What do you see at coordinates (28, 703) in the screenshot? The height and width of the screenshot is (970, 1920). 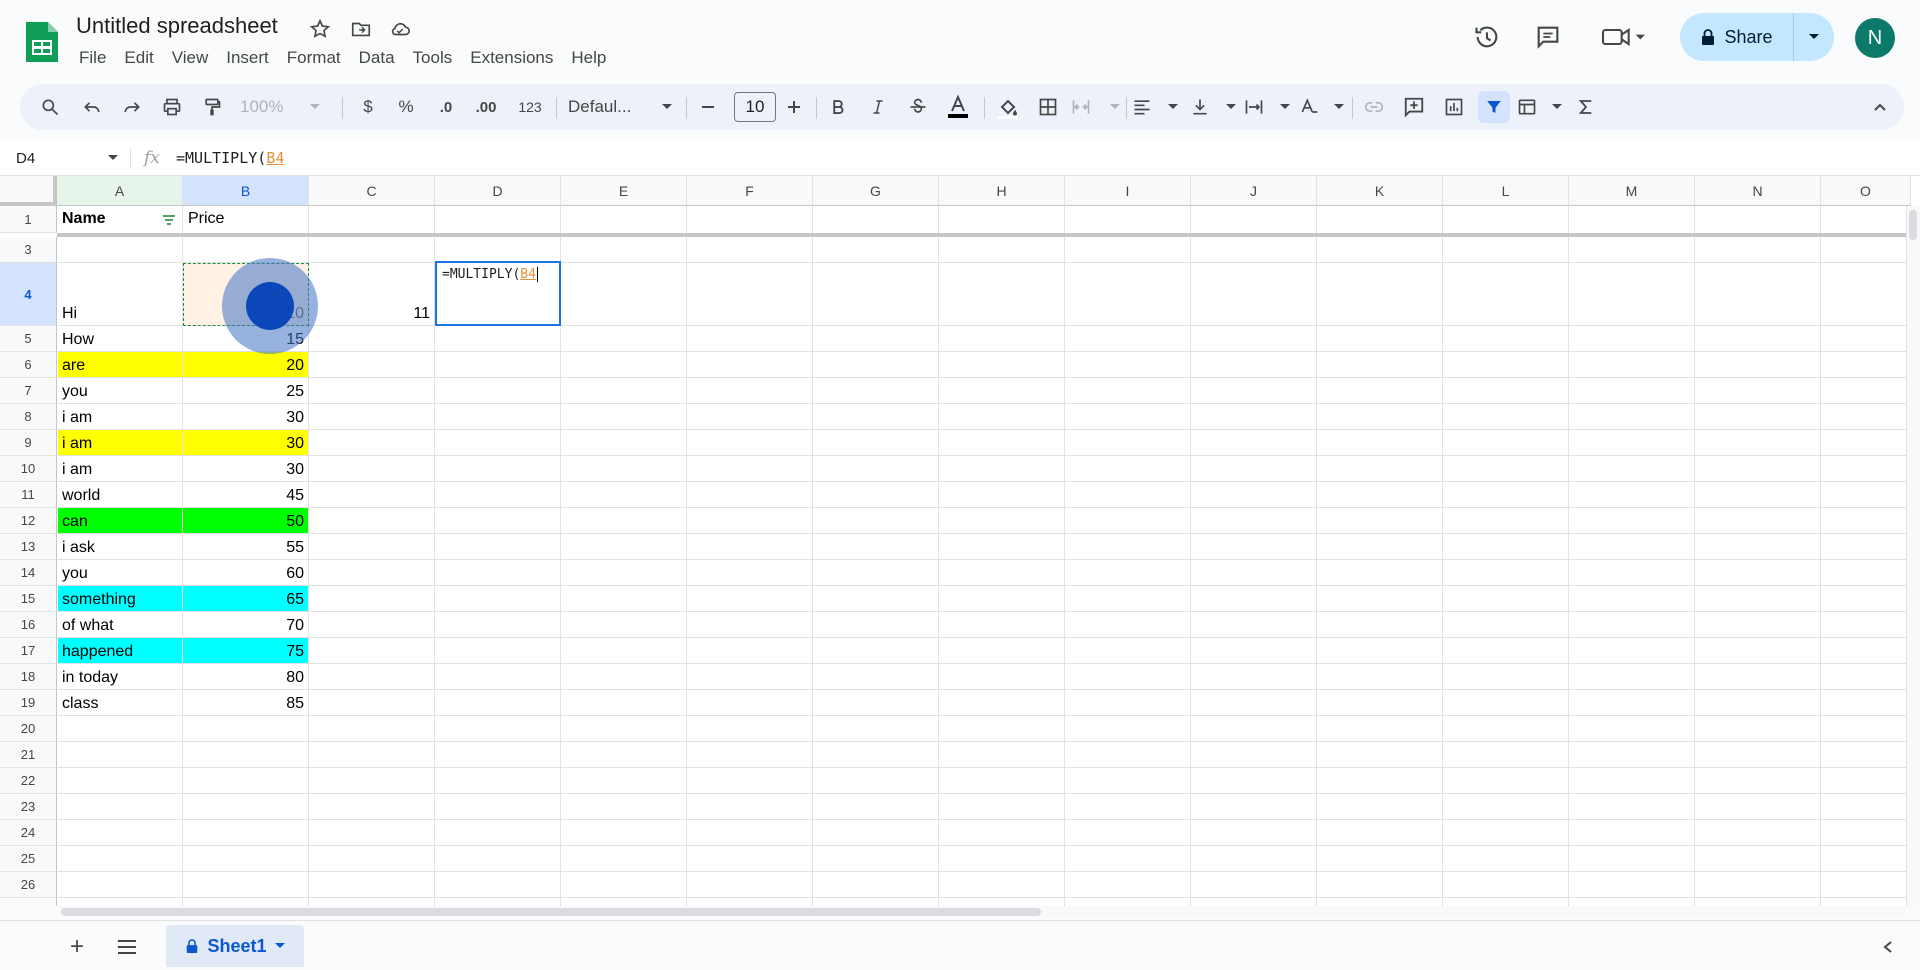 I see `row-header-19: 19` at bounding box center [28, 703].